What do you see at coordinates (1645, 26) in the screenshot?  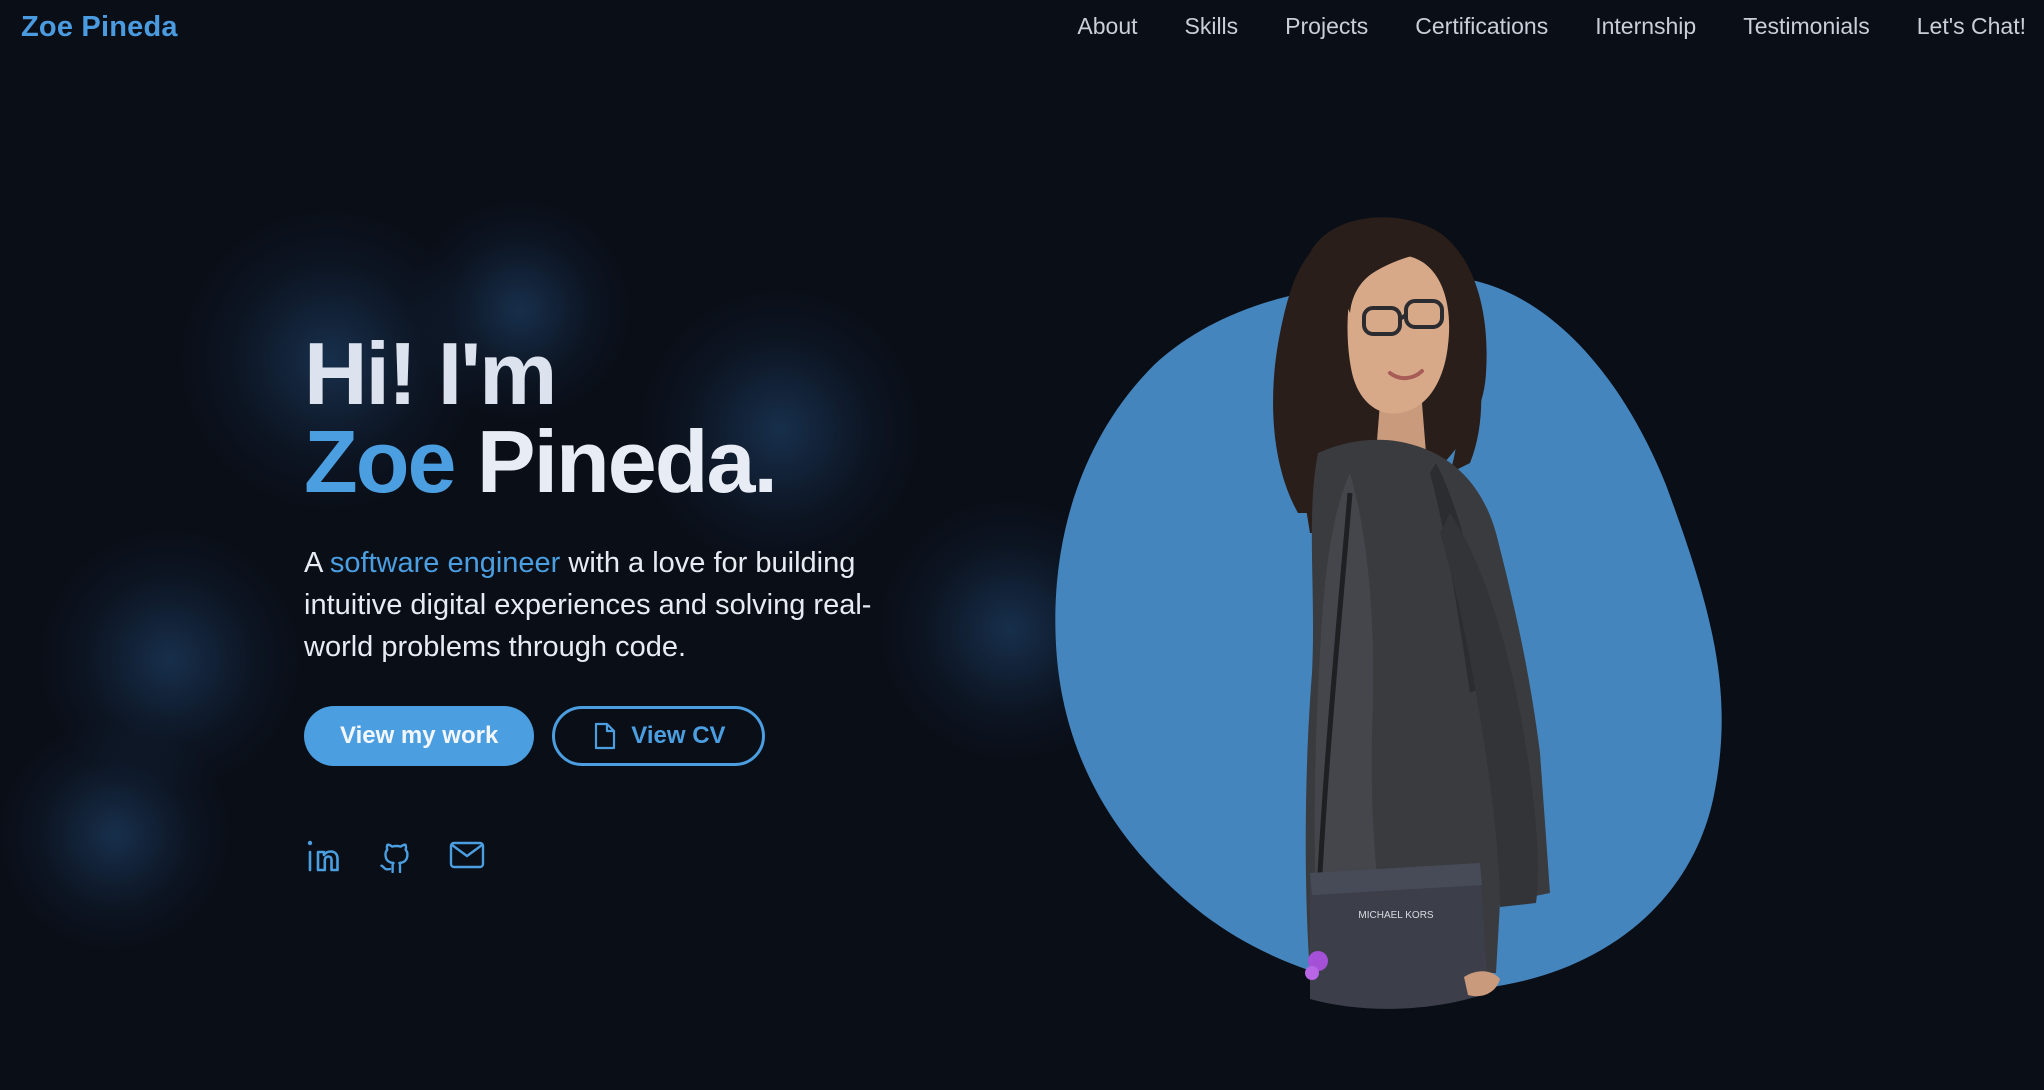 I see `nav-link-internship: Internship` at bounding box center [1645, 26].